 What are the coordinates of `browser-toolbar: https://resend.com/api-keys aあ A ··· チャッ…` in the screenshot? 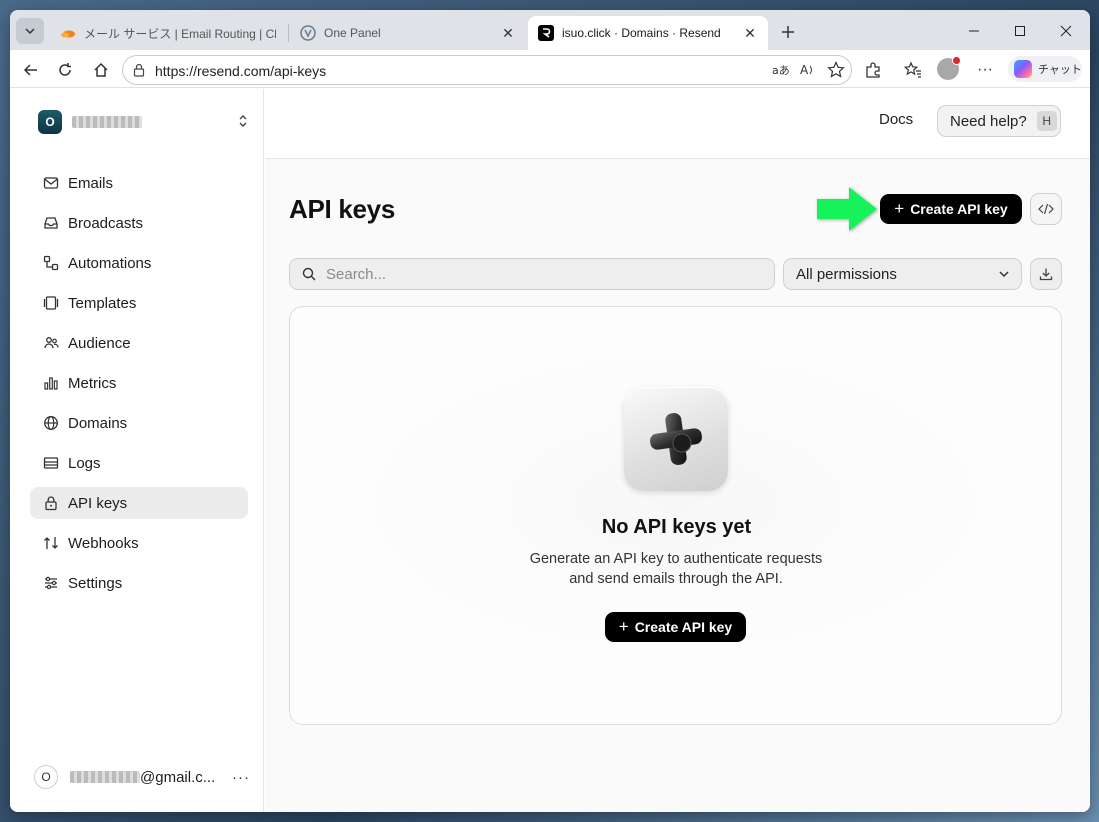 It's located at (550, 69).